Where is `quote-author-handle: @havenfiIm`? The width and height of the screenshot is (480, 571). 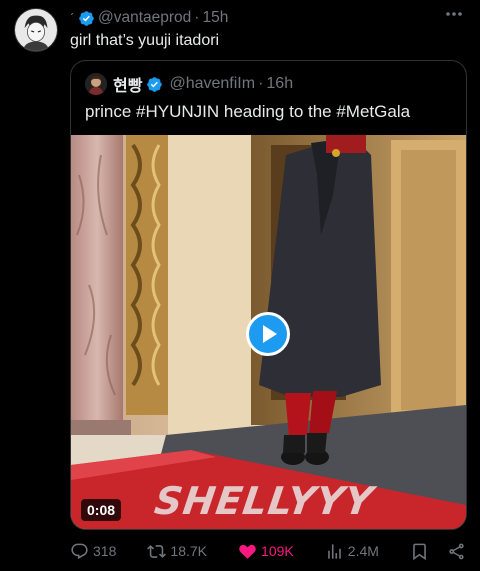 quote-author-handle: @havenfiIm is located at coordinates (212, 84).